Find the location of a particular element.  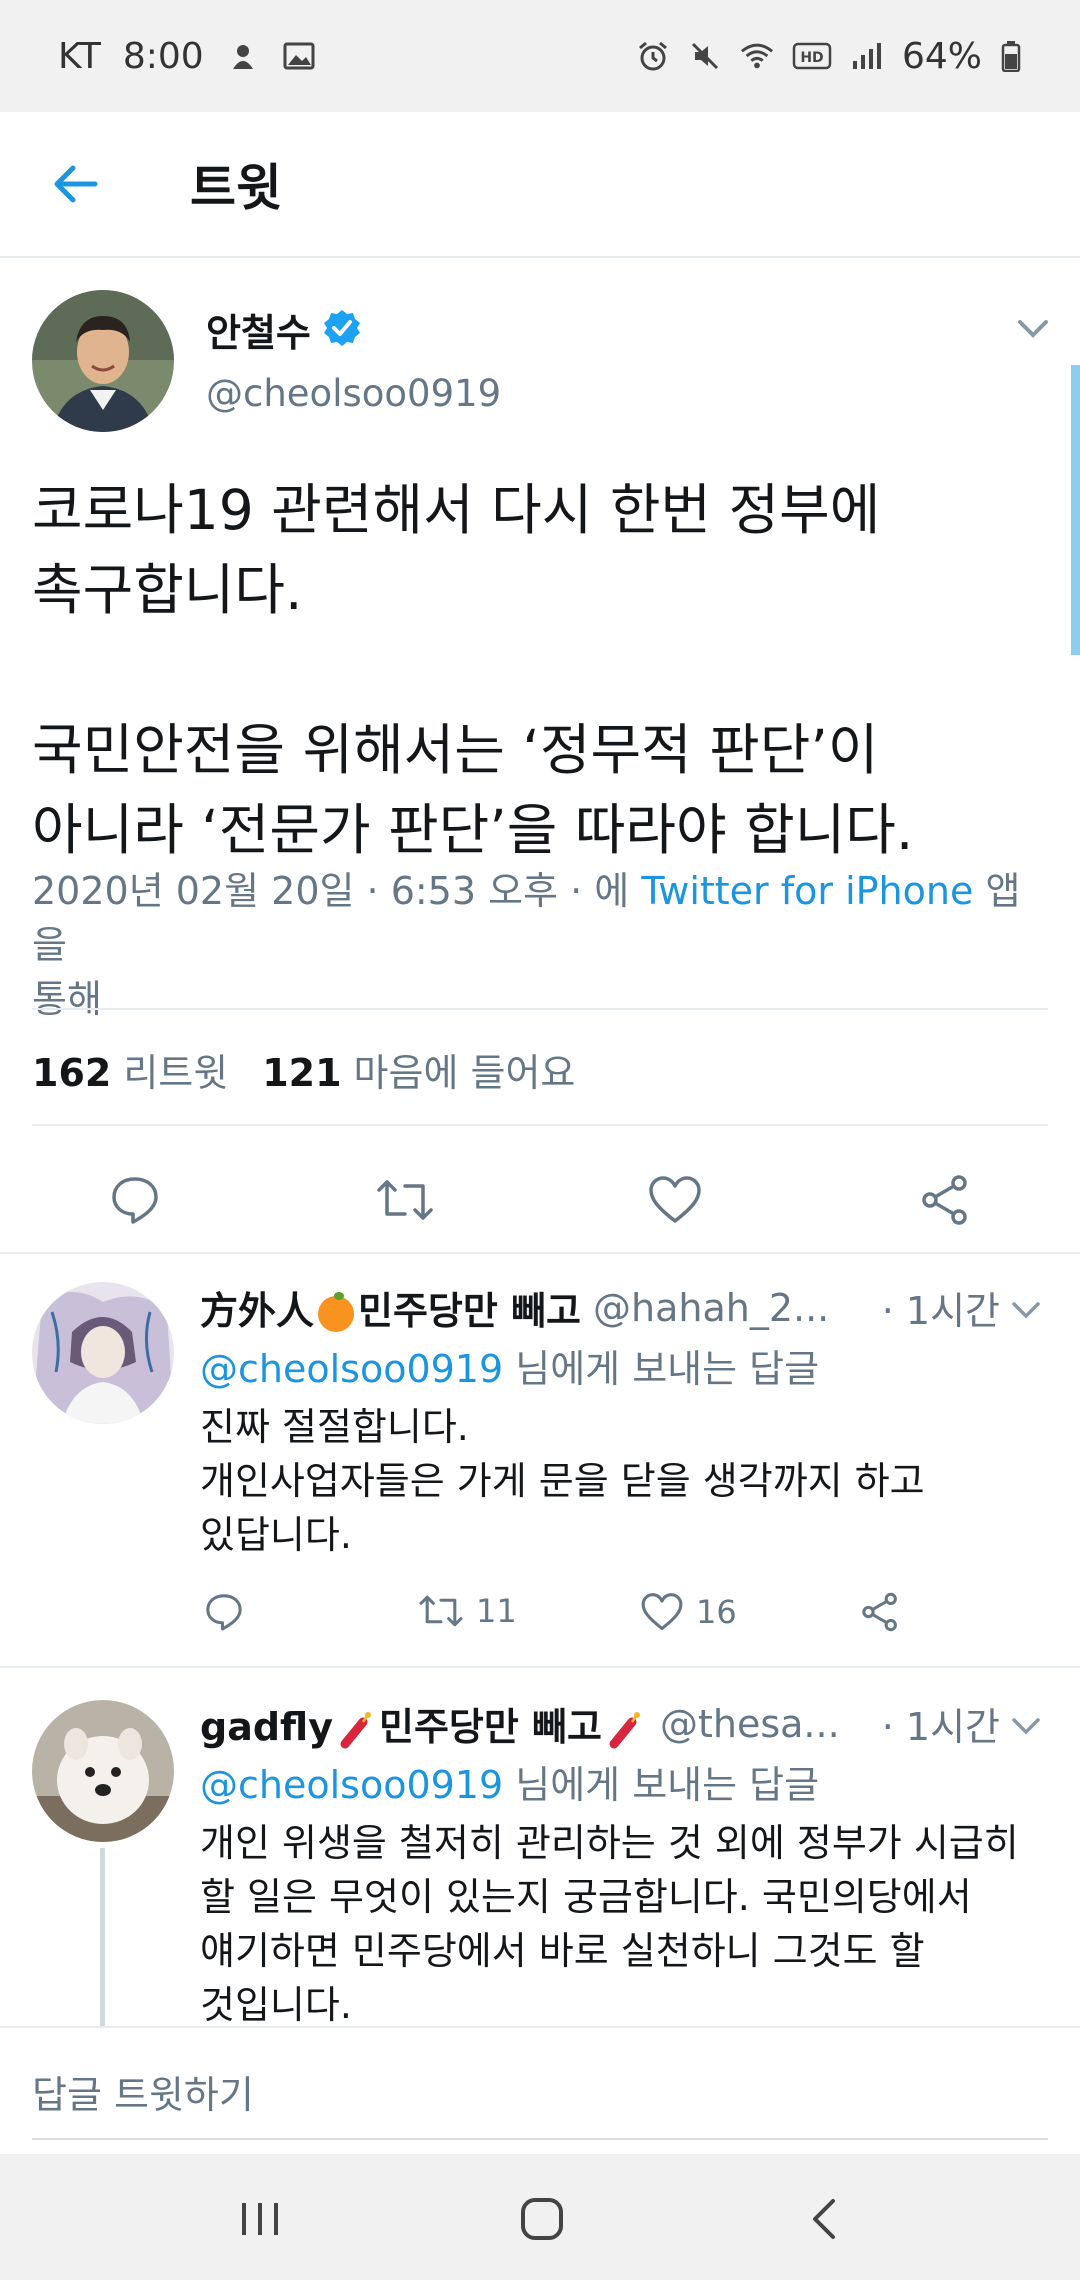

wifi-icon is located at coordinates (757, 56).